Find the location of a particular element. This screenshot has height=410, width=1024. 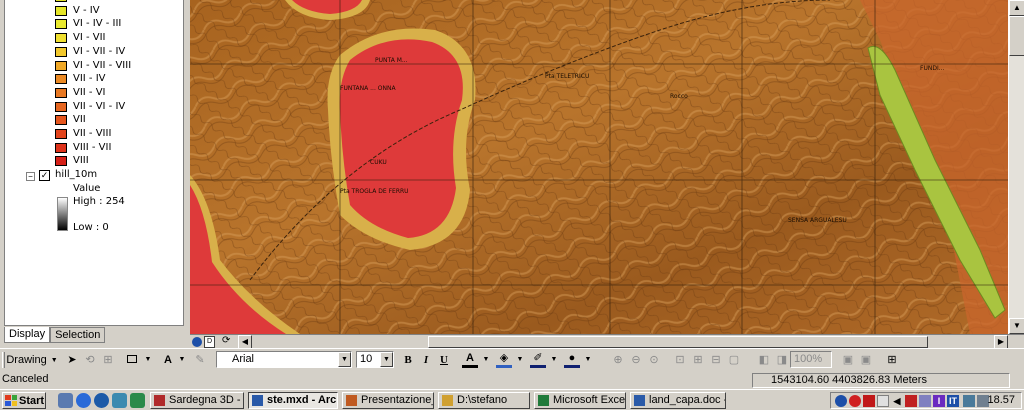

language-icon: IT is located at coordinates (953, 401).